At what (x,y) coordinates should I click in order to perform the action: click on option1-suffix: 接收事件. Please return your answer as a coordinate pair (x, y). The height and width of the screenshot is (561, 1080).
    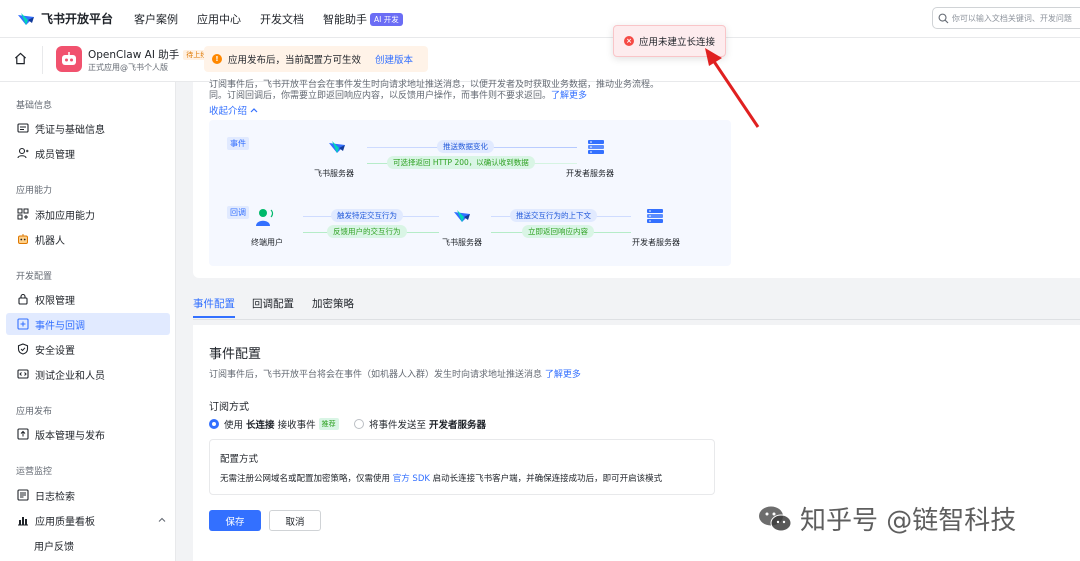
    Looking at the image, I should click on (296, 425).